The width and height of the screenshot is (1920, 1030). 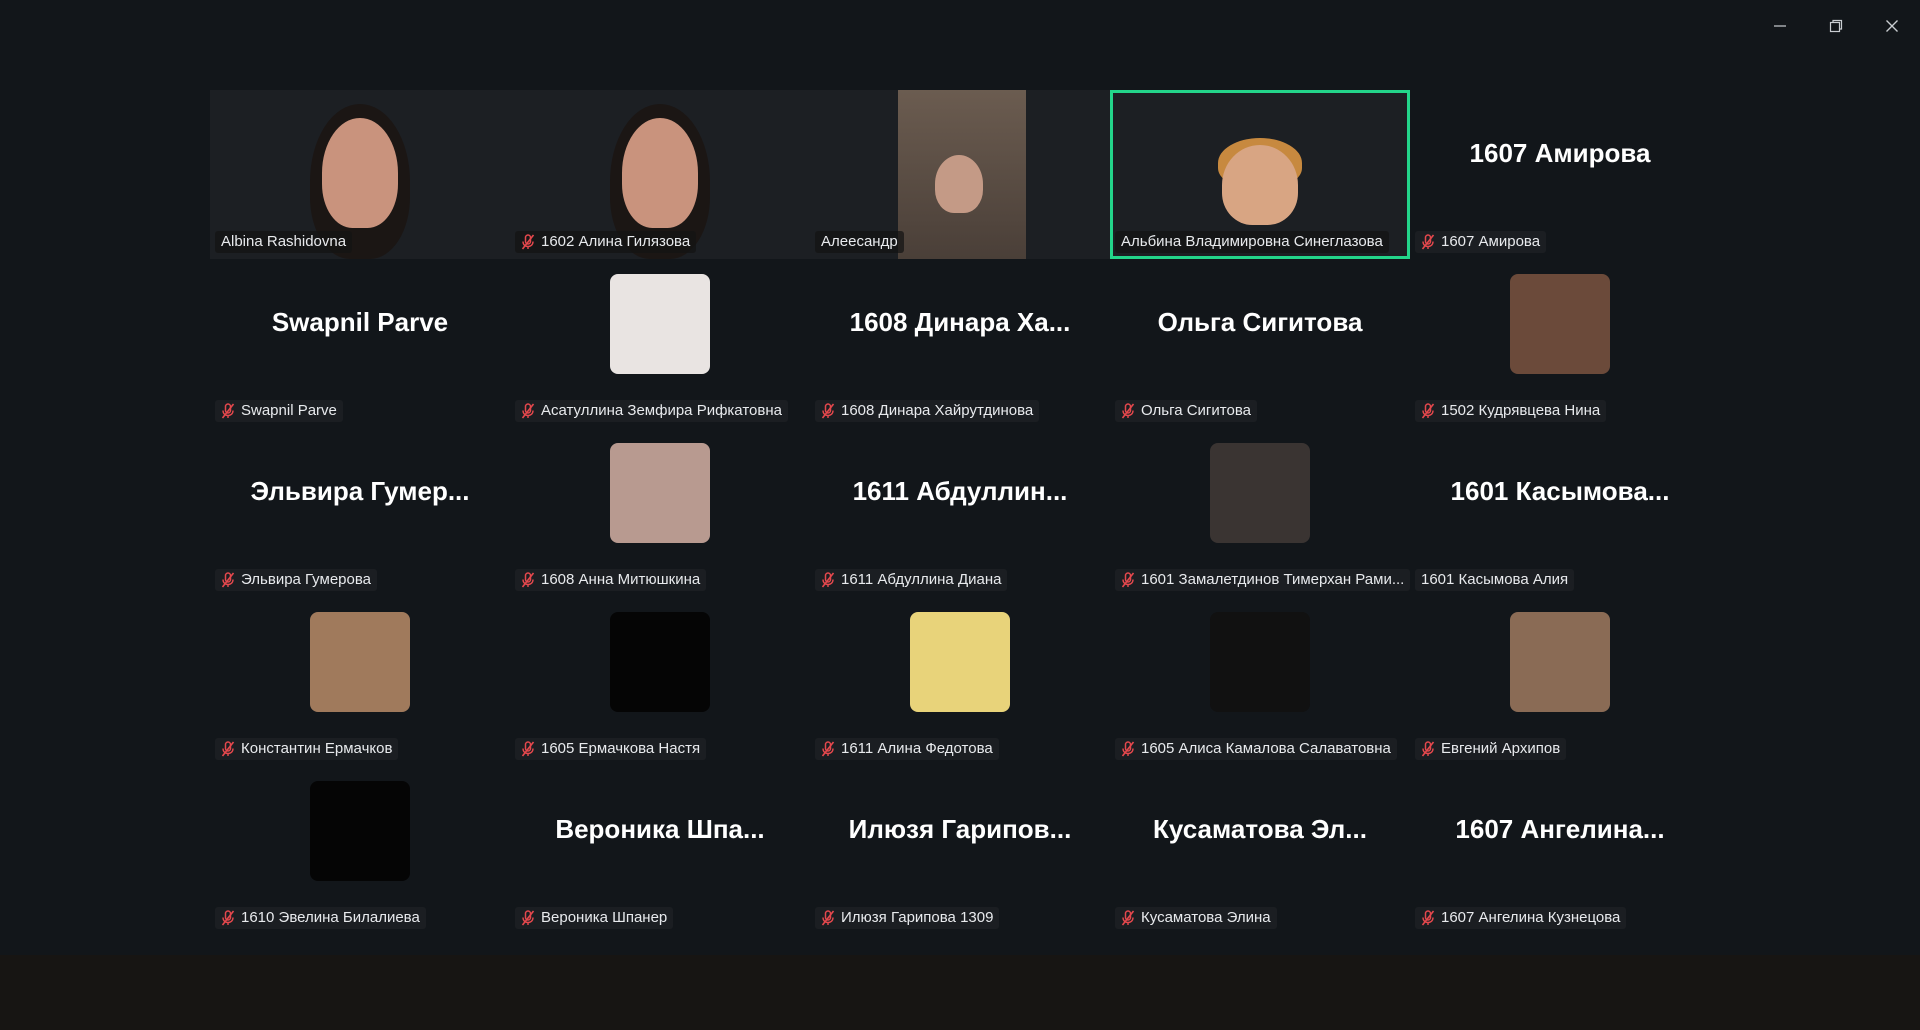 I want to click on participant-name-label: Илюзя Гарипова 1309, so click(x=907, y=918).